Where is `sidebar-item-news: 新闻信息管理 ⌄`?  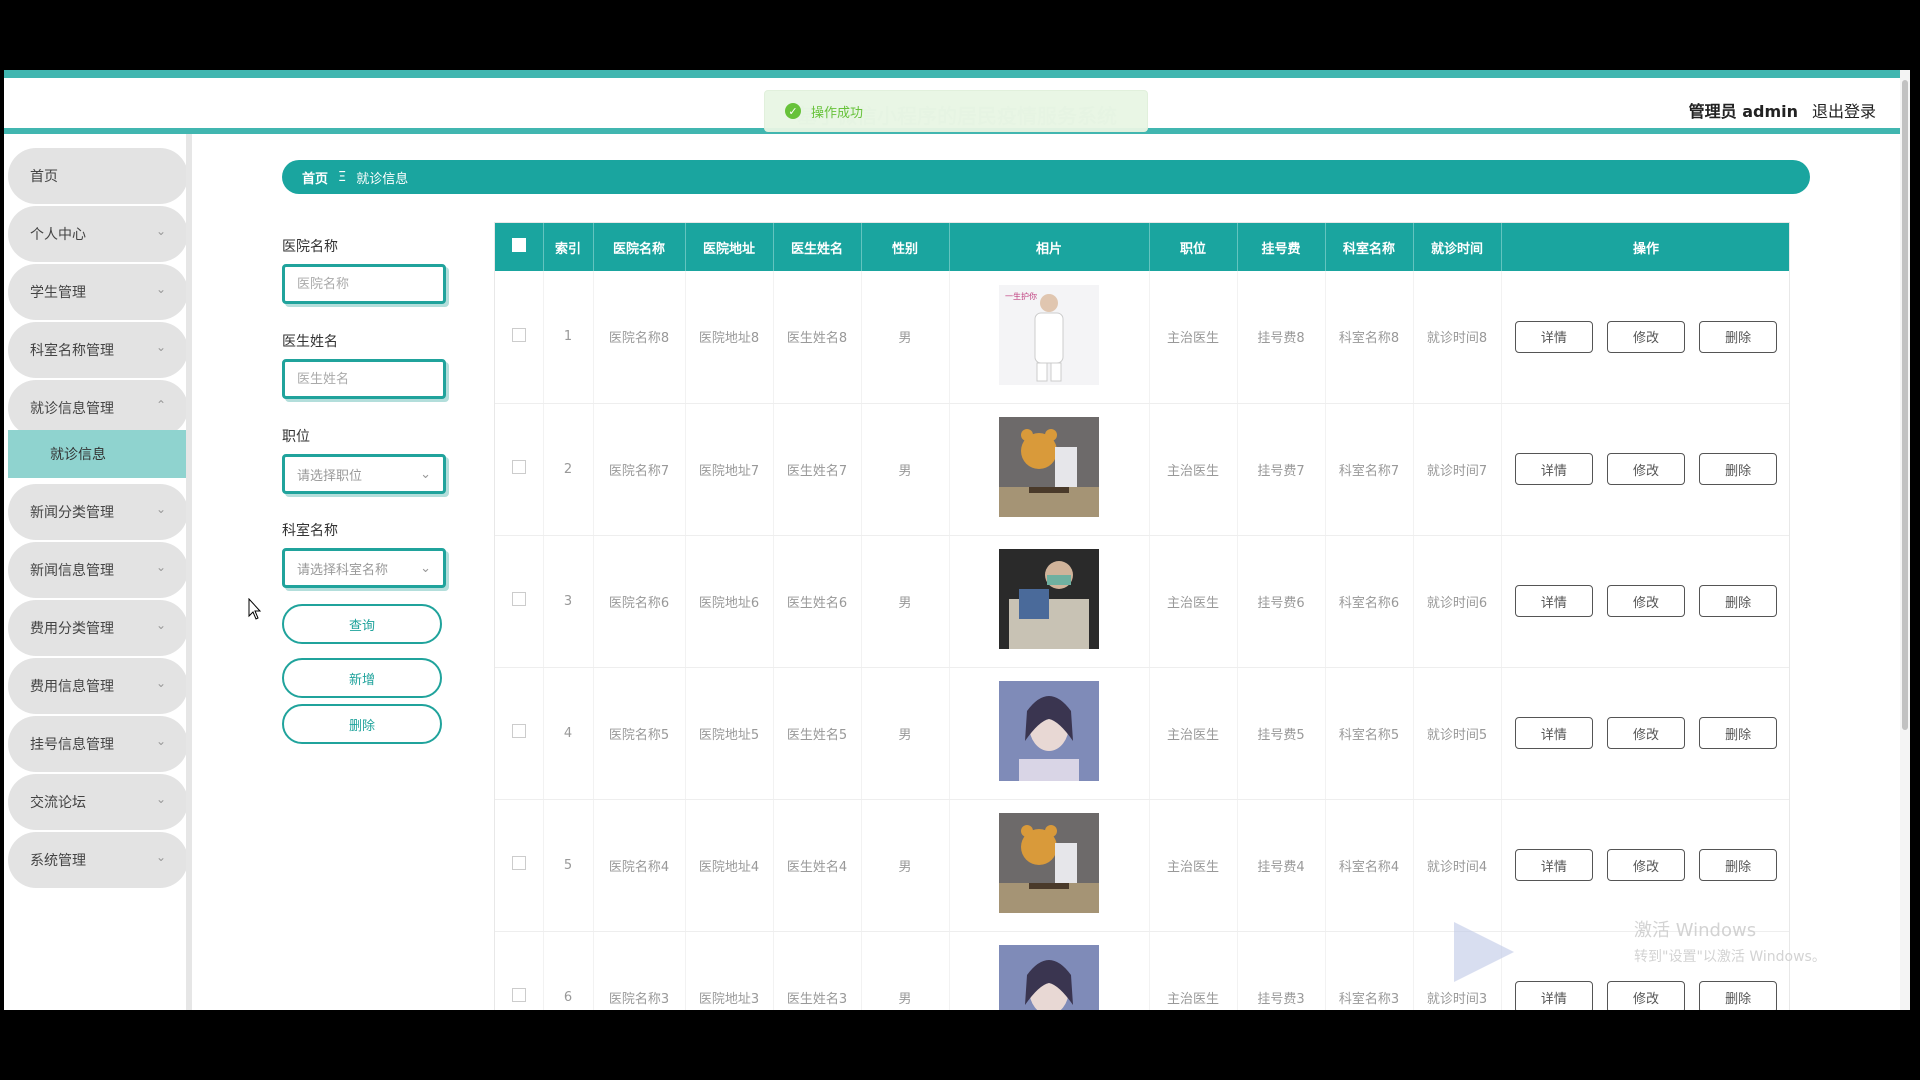
sidebar-item-news: 新闻信息管理 ⌄ is located at coordinates (97, 570).